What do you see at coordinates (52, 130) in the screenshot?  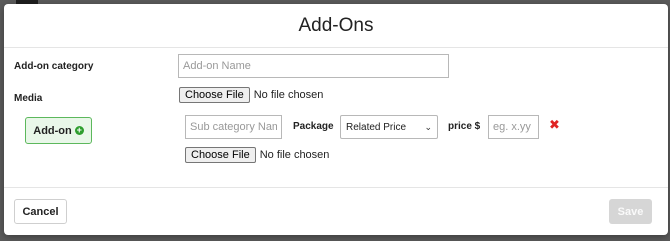 I see `add-on-button-label: Add-on` at bounding box center [52, 130].